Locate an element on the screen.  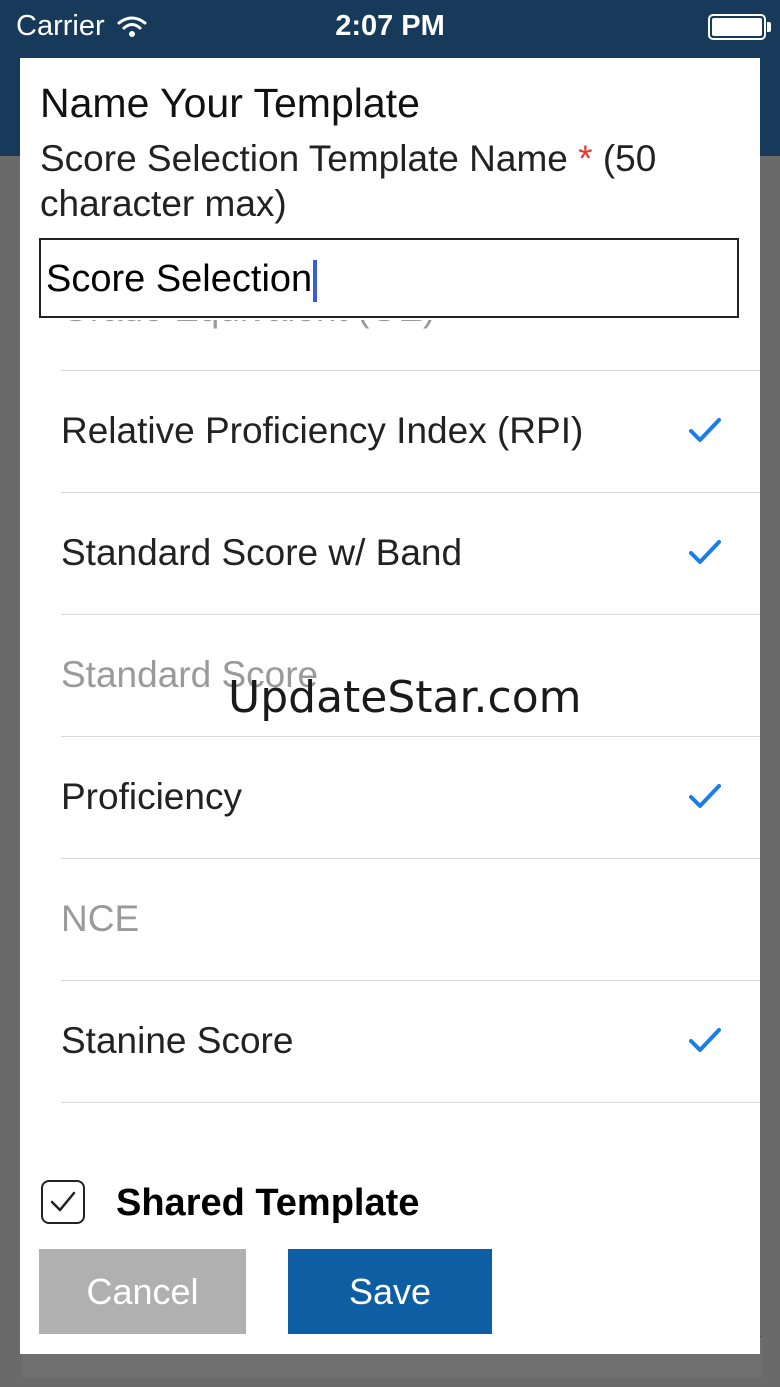
score-option-label: Proficiency is located at coordinates (151, 796).